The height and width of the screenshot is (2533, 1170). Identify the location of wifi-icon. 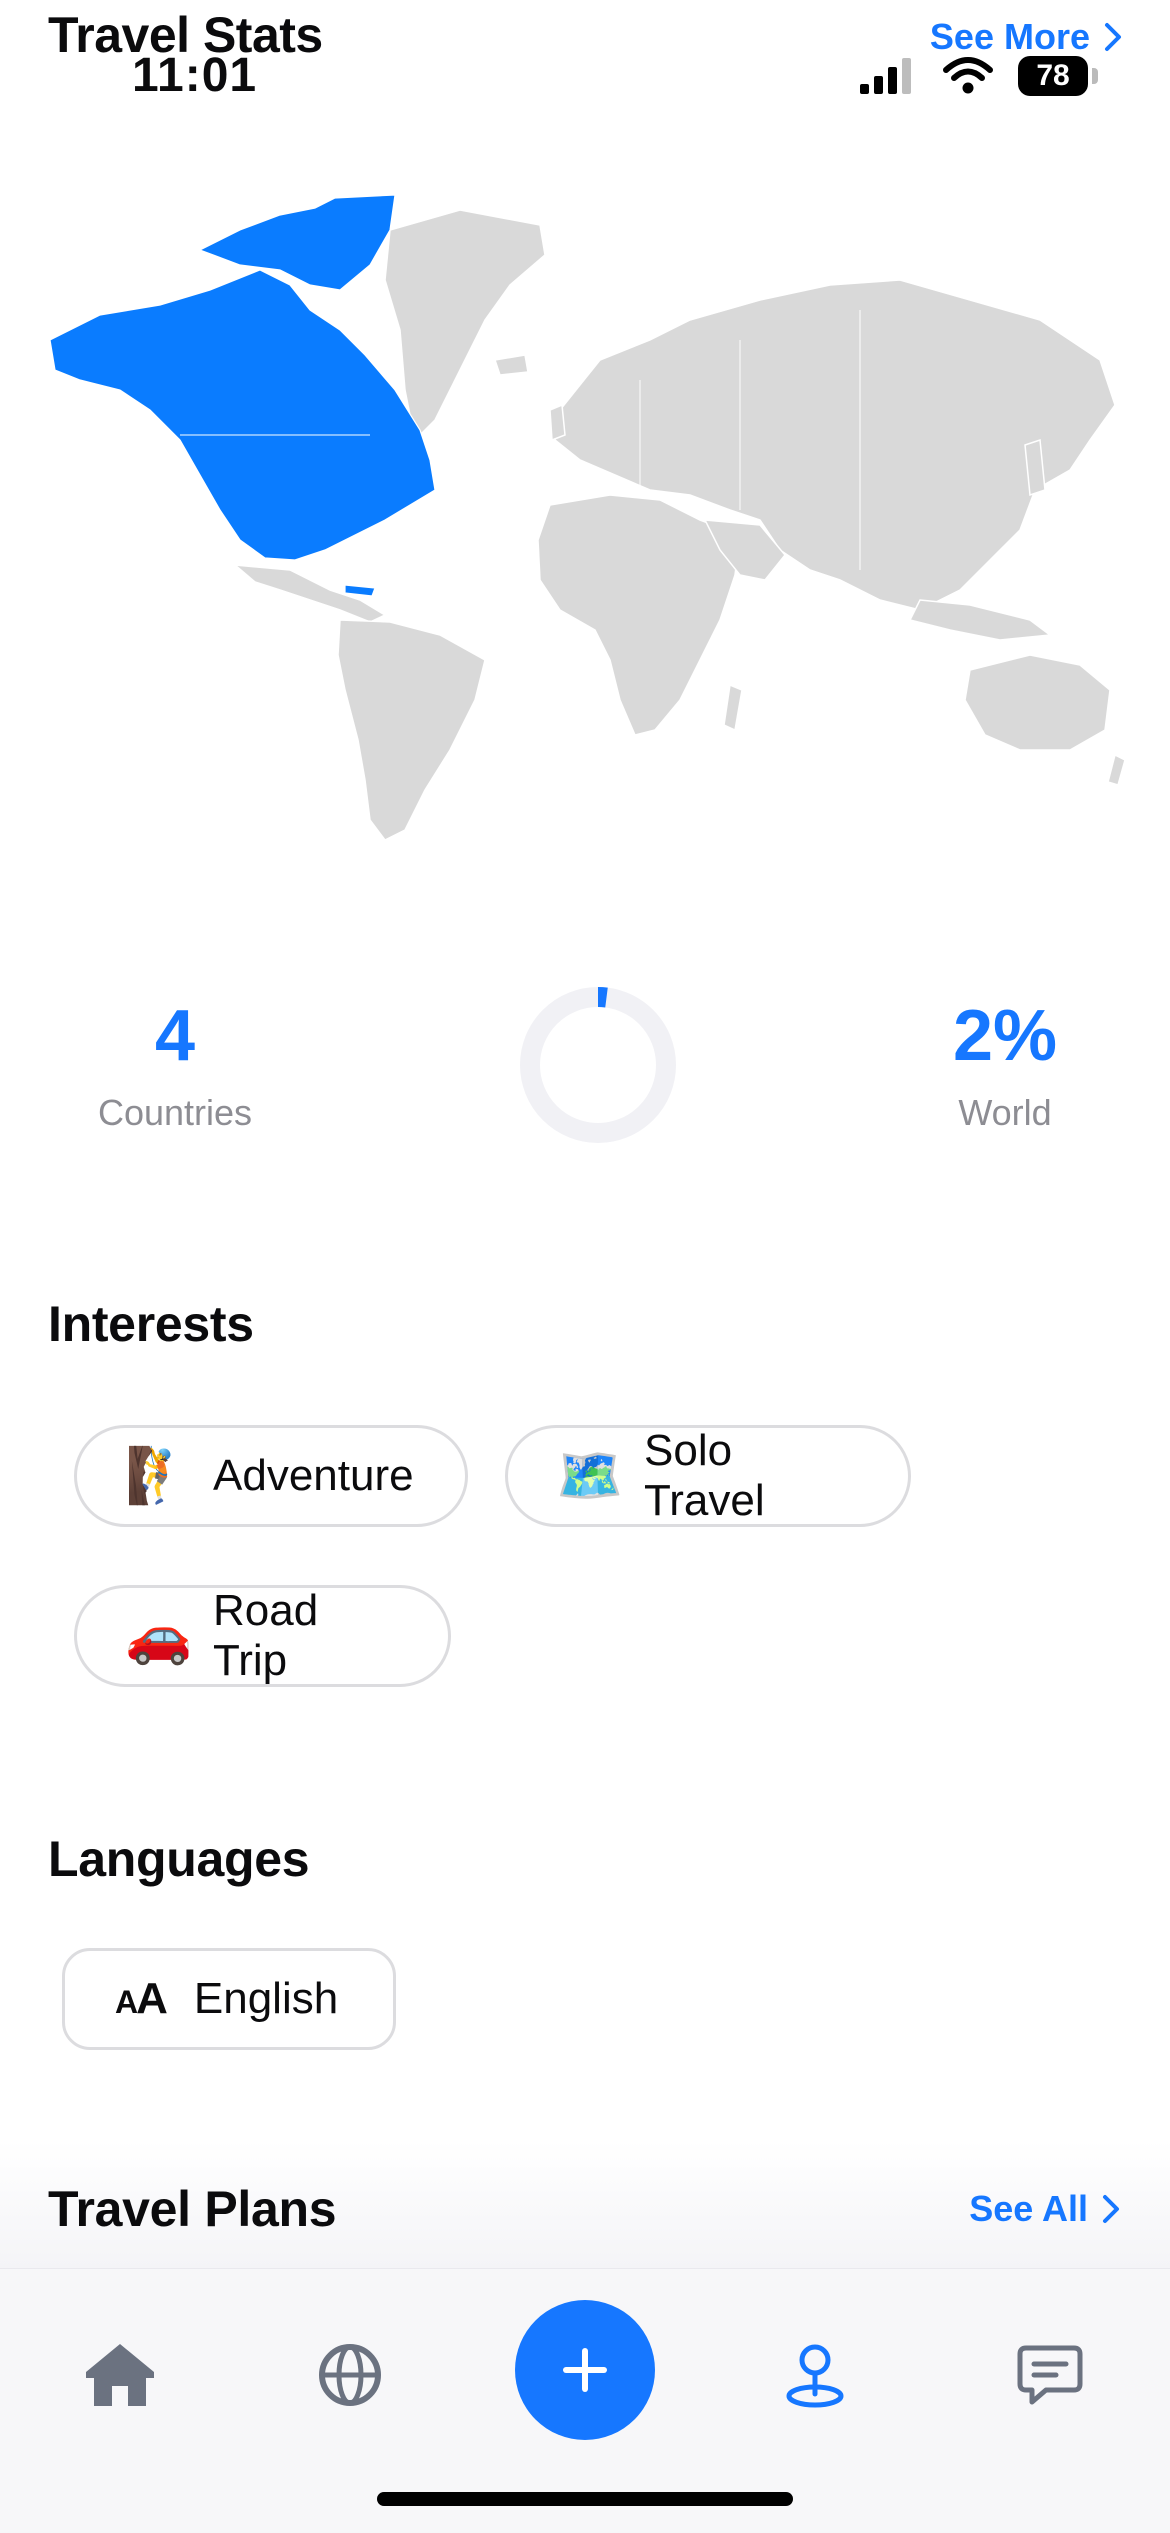
(968, 75).